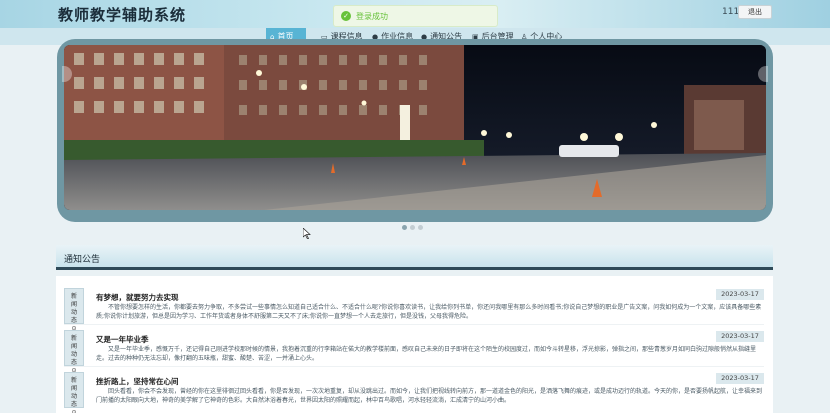 This screenshot has width=830, height=413. I want to click on logout-button: 退出, so click(755, 12).